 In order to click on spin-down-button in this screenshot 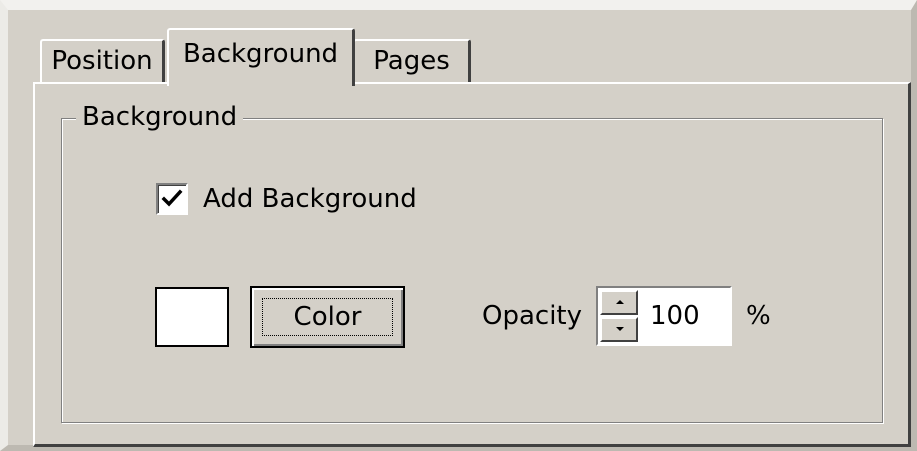, I will do `click(619, 329)`.